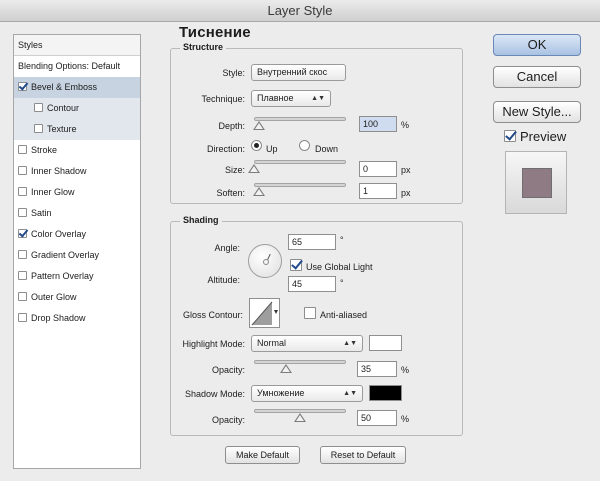  What do you see at coordinates (378, 169) in the screenshot?
I see `size-input: 0` at bounding box center [378, 169].